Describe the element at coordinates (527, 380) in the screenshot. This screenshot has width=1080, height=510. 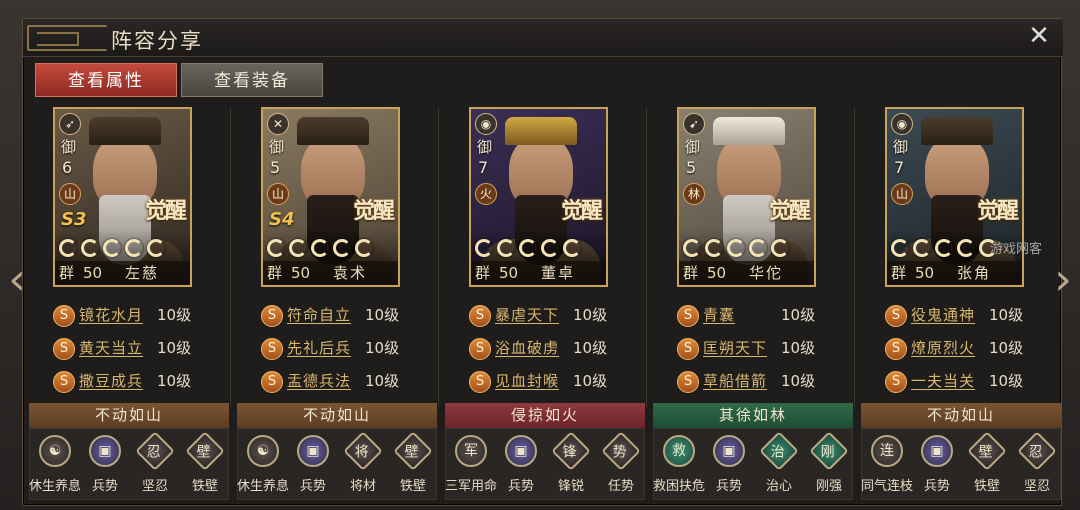
I see `skill-name: 见血封喉` at that location.